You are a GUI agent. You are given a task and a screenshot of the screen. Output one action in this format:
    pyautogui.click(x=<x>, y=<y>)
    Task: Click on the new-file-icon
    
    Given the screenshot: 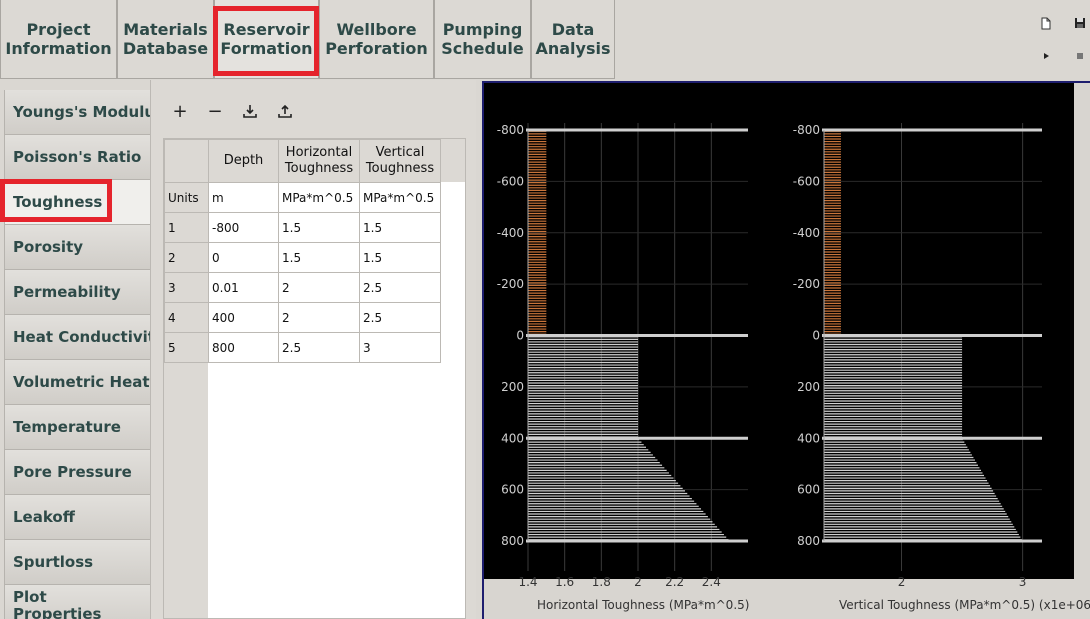 What is the action you would take?
    pyautogui.click(x=1046, y=23)
    